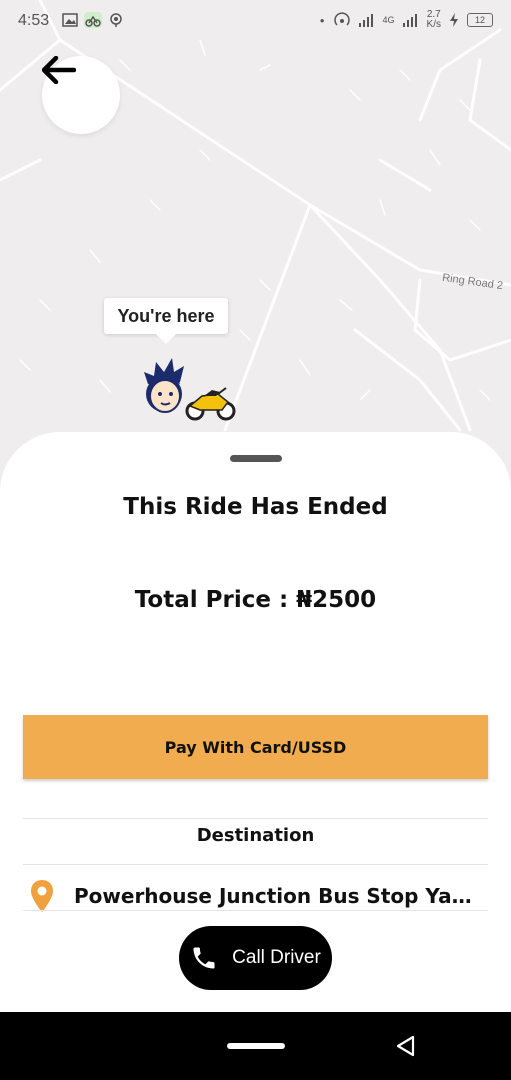 Image resolution: width=511 pixels, height=1080 pixels. Describe the element at coordinates (70, 20) in the screenshot. I see `gallery-icon` at that location.